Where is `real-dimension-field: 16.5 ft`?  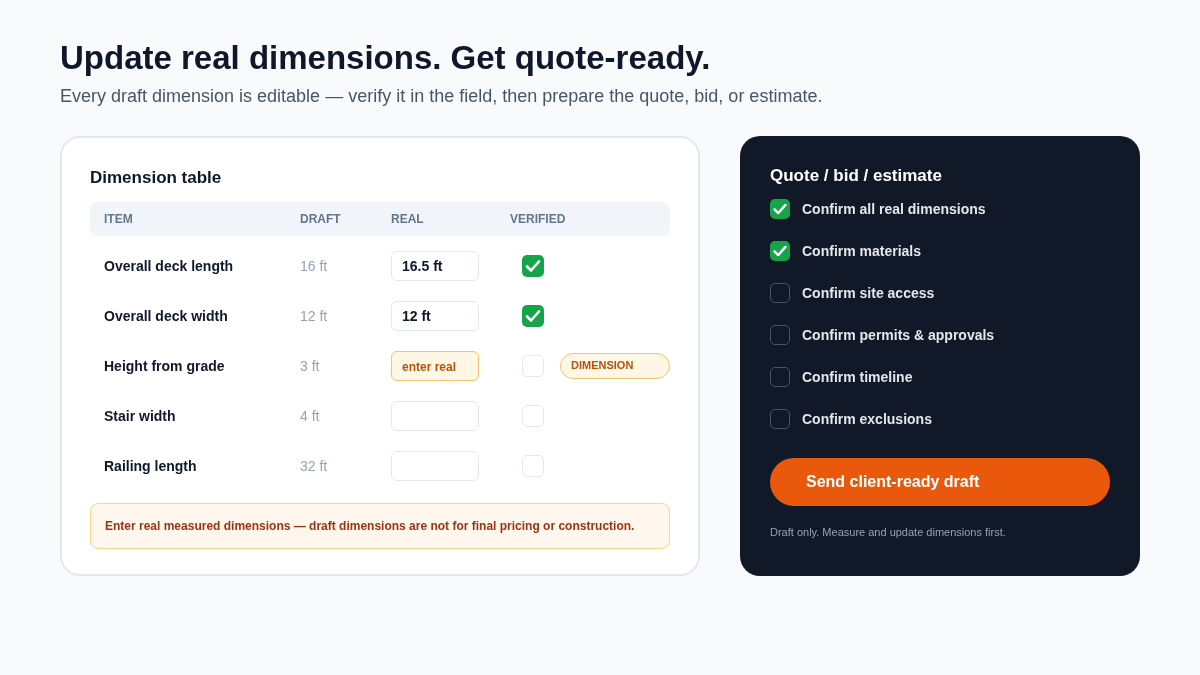
real-dimension-field: 16.5 ft is located at coordinates (435, 266).